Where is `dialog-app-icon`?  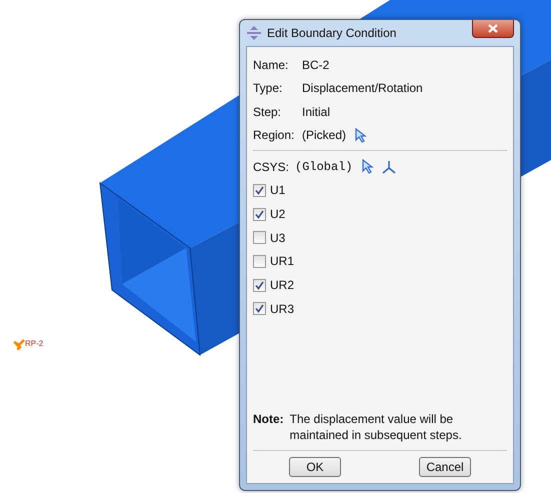 dialog-app-icon is located at coordinates (254, 33).